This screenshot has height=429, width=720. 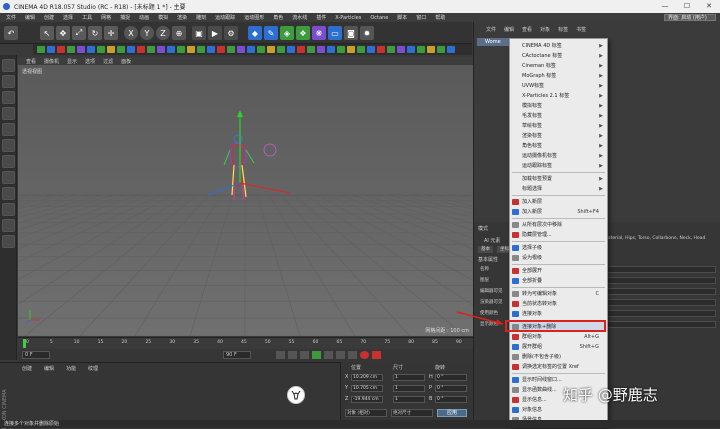 What do you see at coordinates (163, 33) in the screenshot?
I see `z-axis-icon: Z` at bounding box center [163, 33].